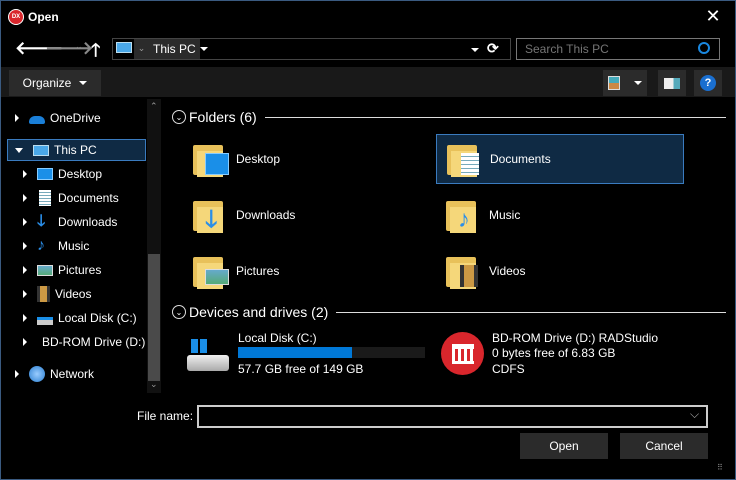 The image size is (736, 480). Describe the element at coordinates (88, 198) in the screenshot. I see `sidebar-item-label: Documents` at that location.